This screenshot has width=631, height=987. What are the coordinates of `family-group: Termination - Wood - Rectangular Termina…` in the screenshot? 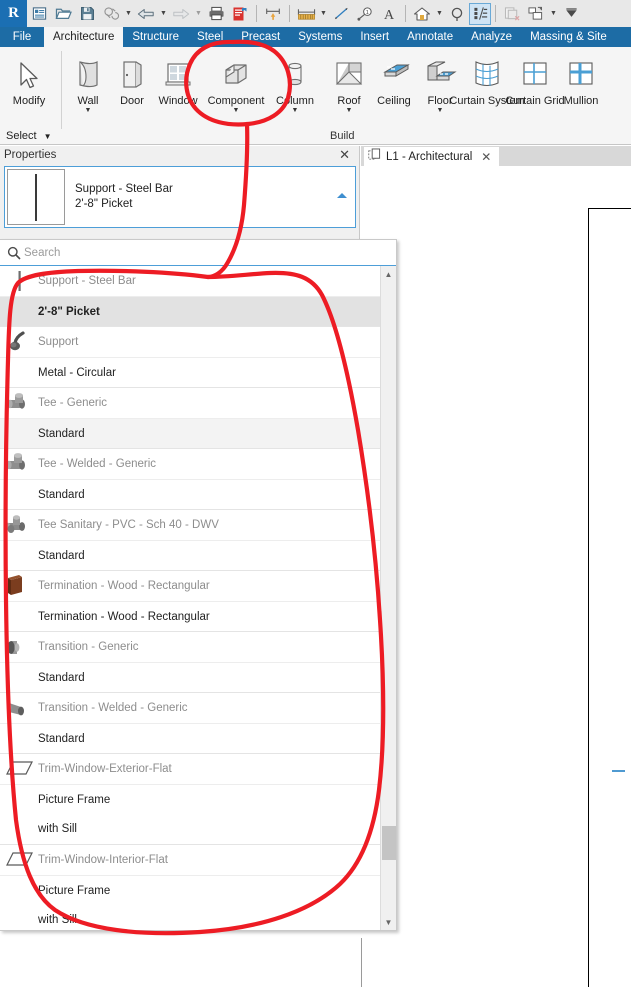 It's located at (190, 601).